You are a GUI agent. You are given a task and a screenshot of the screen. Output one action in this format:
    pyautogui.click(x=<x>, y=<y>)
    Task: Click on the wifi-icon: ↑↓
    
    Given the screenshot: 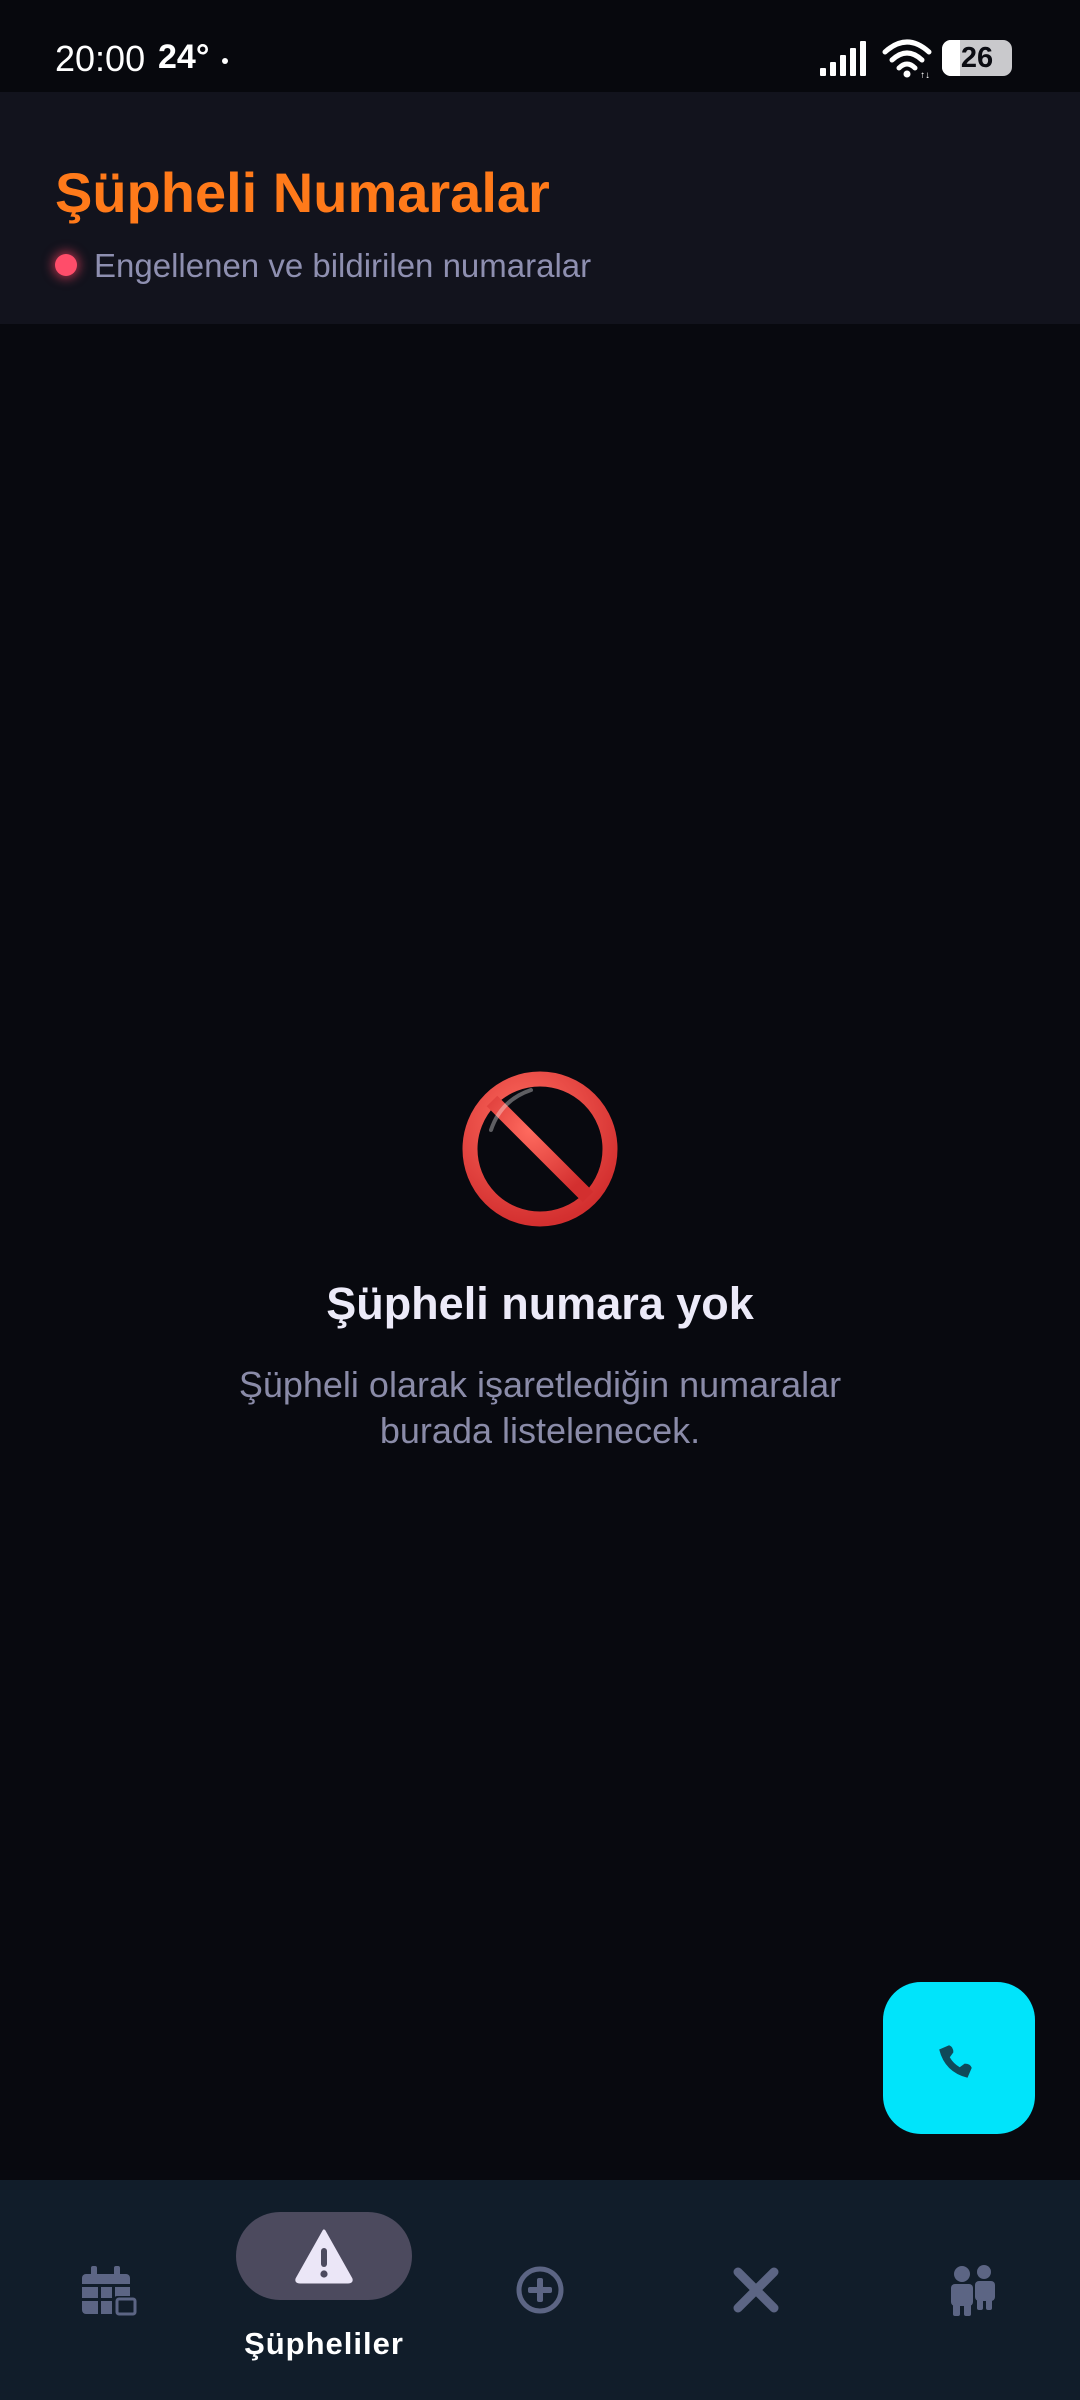 What is the action you would take?
    pyautogui.click(x=907, y=58)
    